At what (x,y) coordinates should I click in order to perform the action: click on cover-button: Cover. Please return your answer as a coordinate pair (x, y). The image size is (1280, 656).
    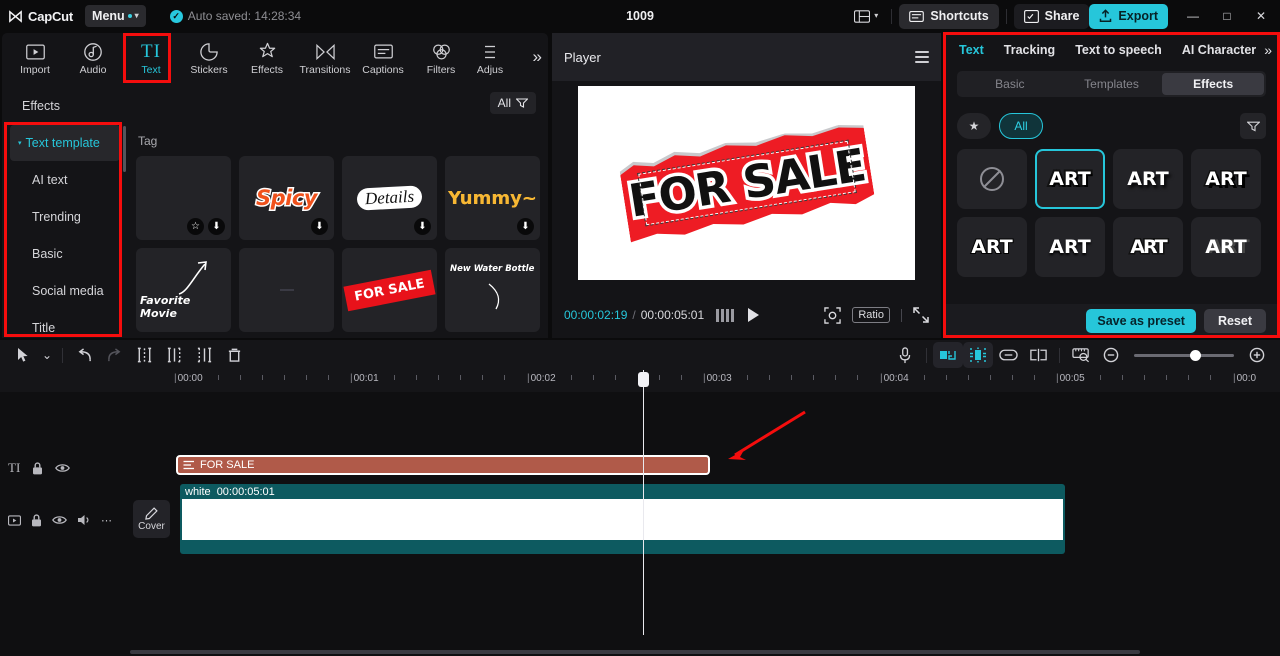
    Looking at the image, I should click on (151, 519).